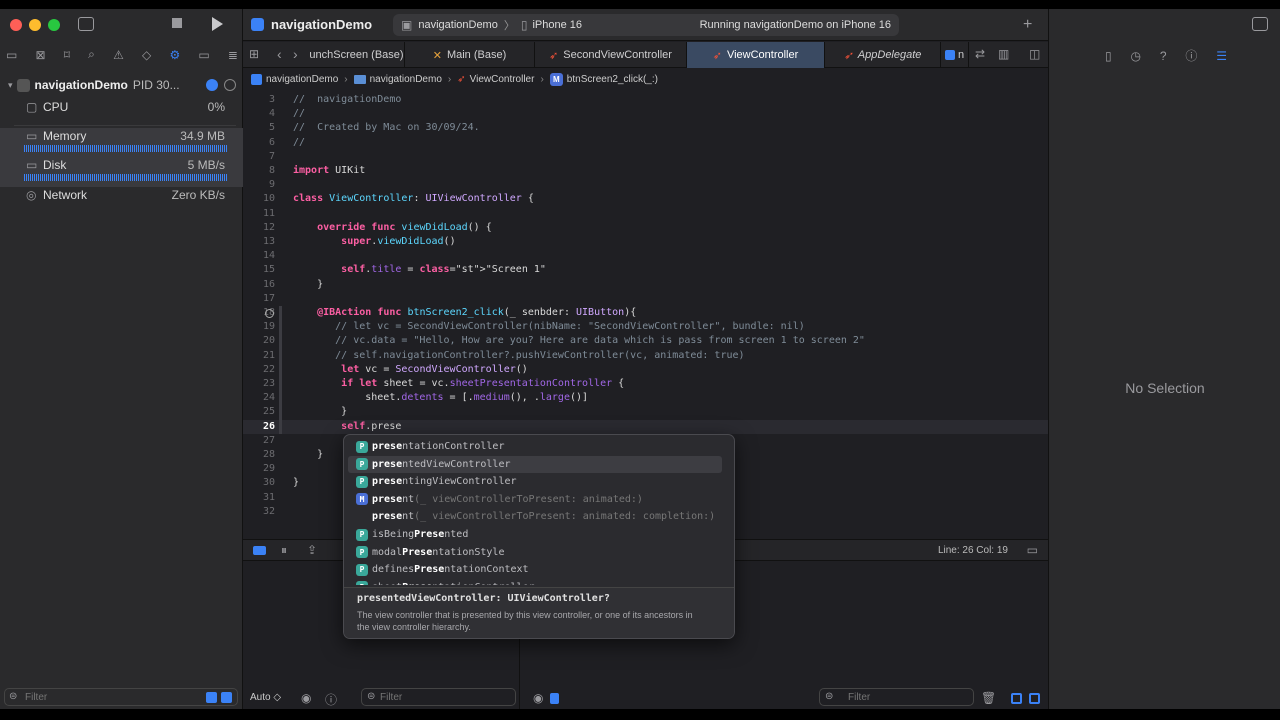  Describe the element at coordinates (645, 242) in the screenshot. I see `code-line: 13 super.viewDidLoad()` at that location.